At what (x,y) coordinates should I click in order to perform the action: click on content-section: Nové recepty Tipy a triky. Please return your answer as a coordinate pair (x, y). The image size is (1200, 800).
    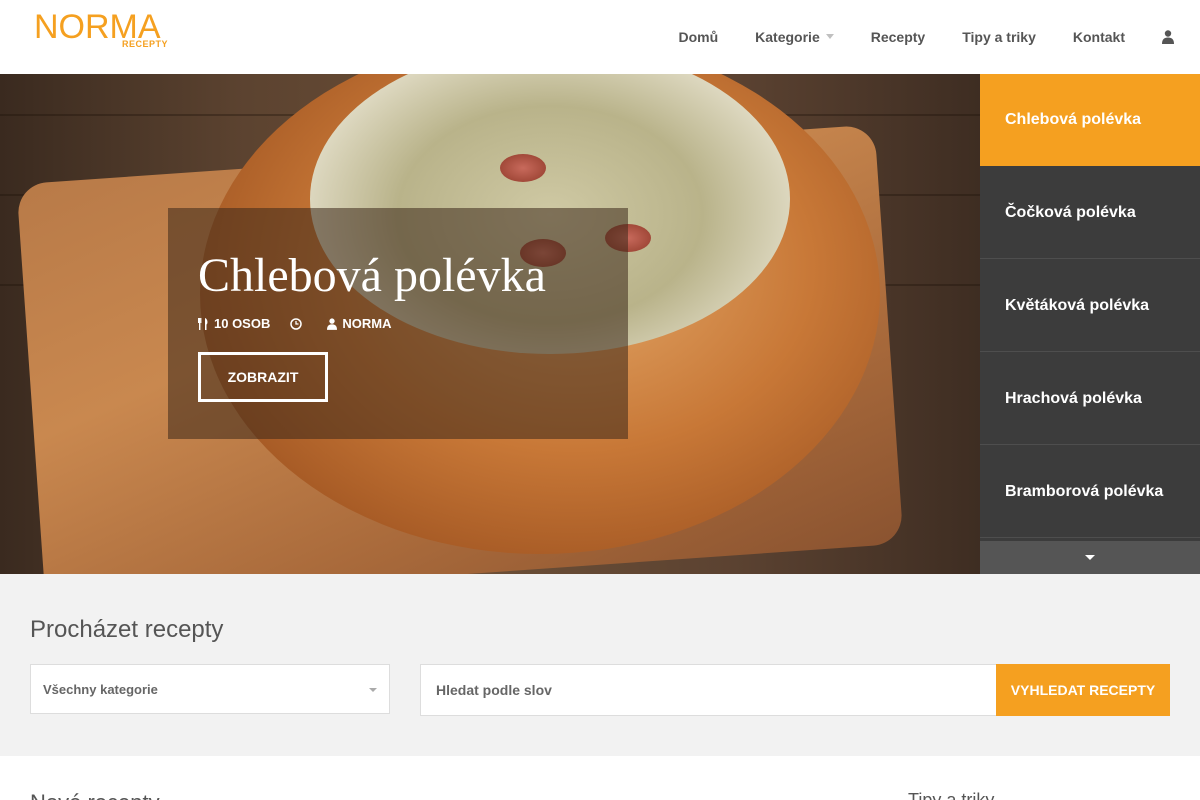
    Looking at the image, I should click on (600, 778).